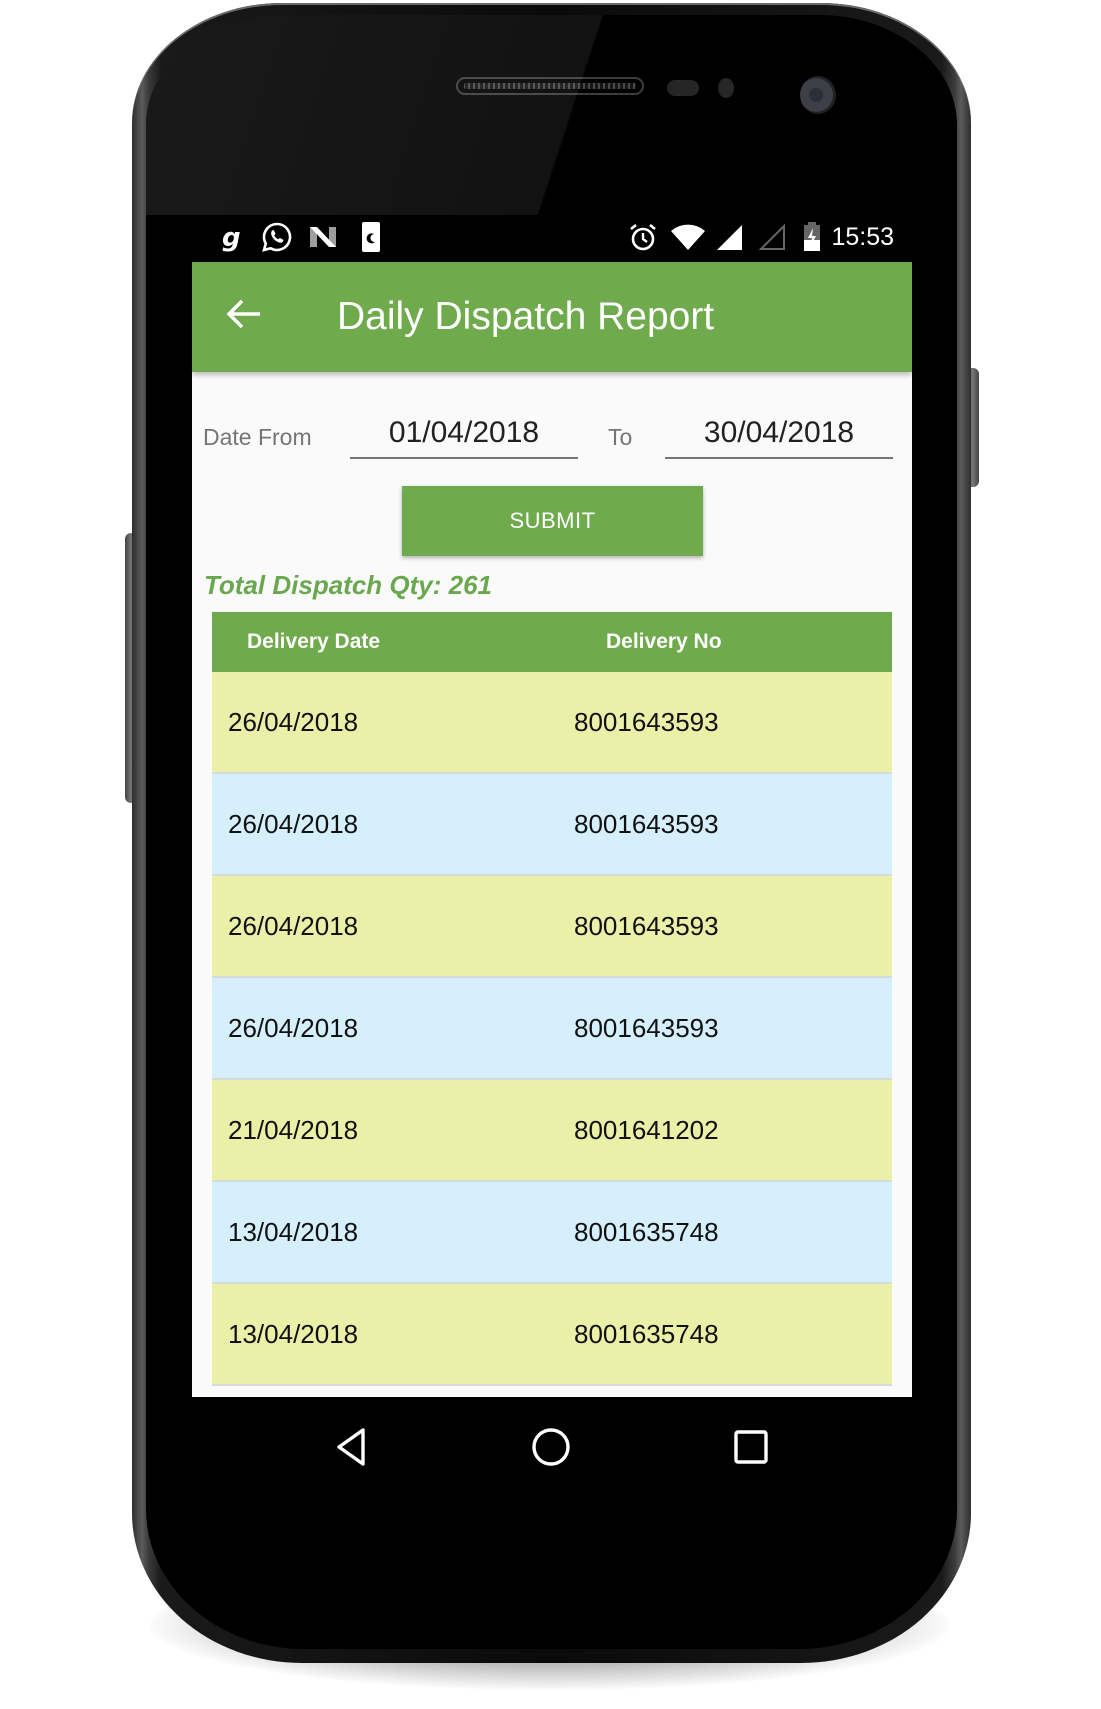  I want to click on date-from-input: 01/04/2018, so click(464, 436).